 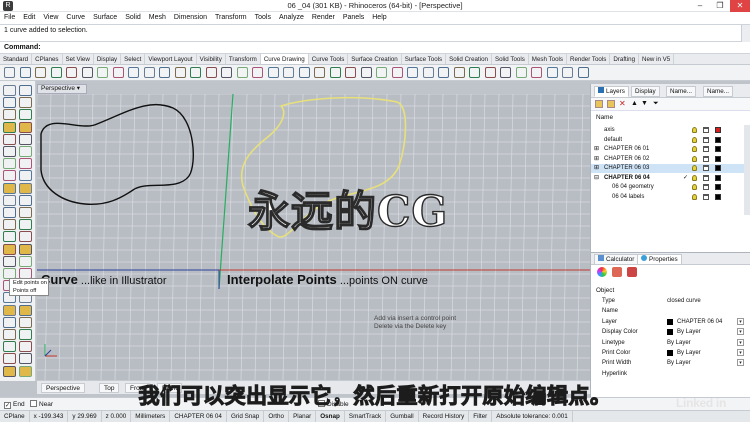 I want to click on status-item: Filter, so click(x=481, y=416).